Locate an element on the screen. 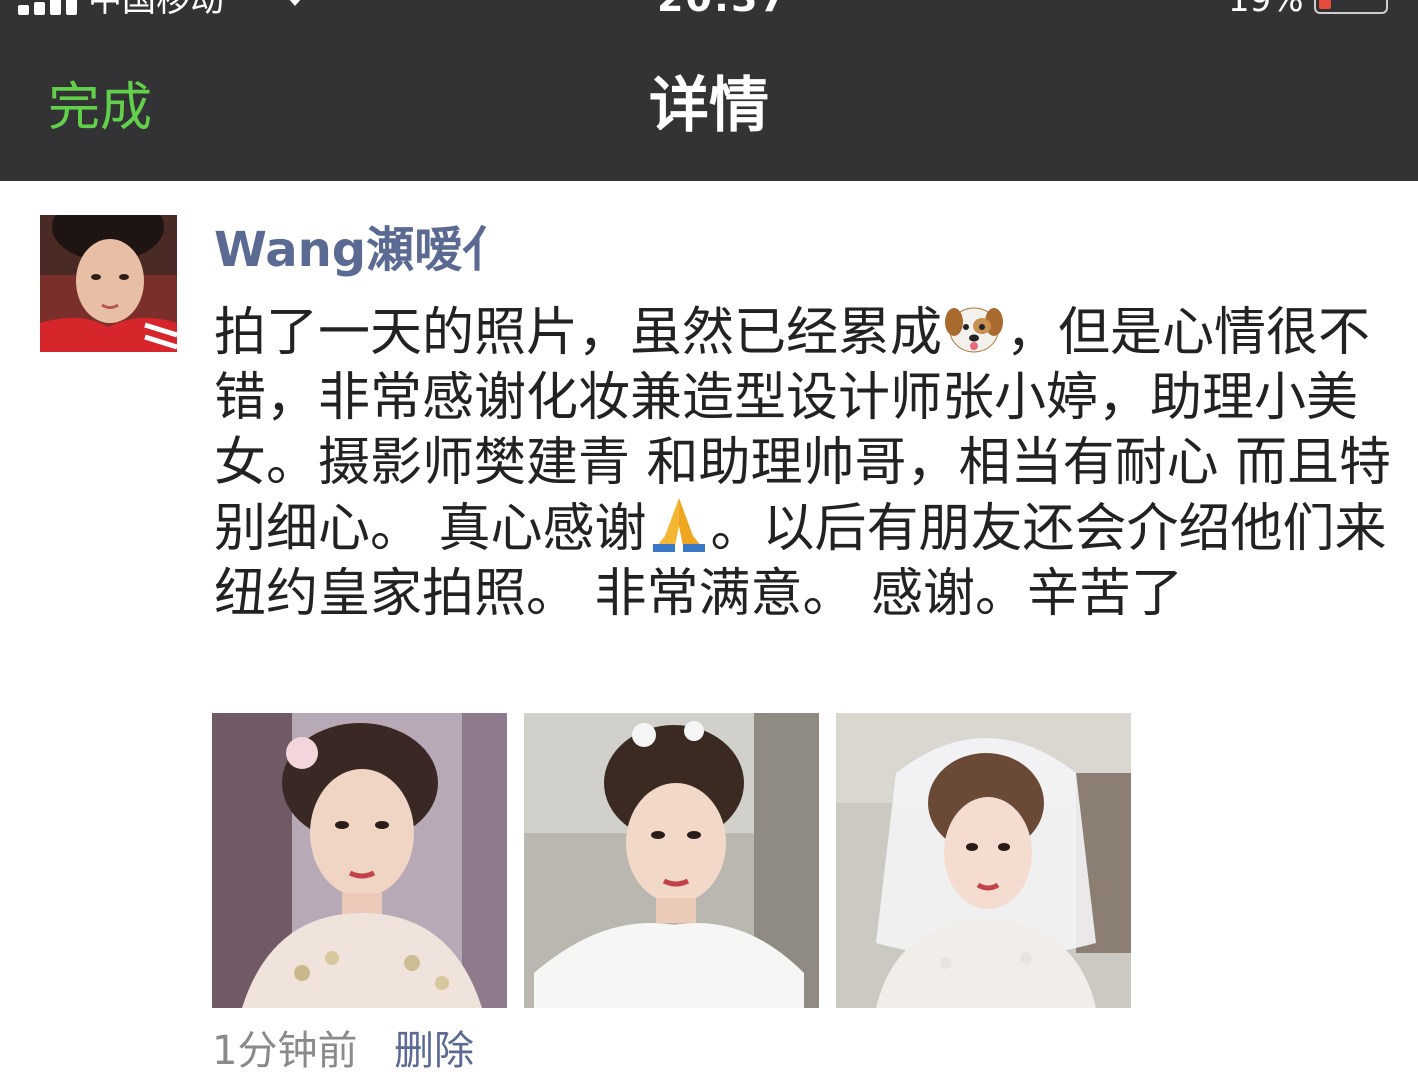 Image resolution: width=1418 pixels, height=1080 pixels. folded-hands-emoji is located at coordinates (679, 524).